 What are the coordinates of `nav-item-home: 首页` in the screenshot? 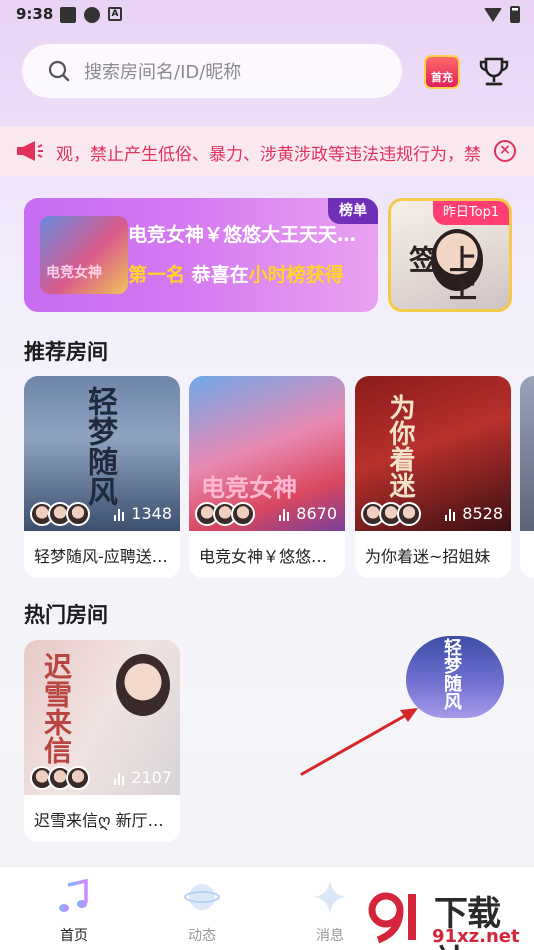 It's located at (74, 911).